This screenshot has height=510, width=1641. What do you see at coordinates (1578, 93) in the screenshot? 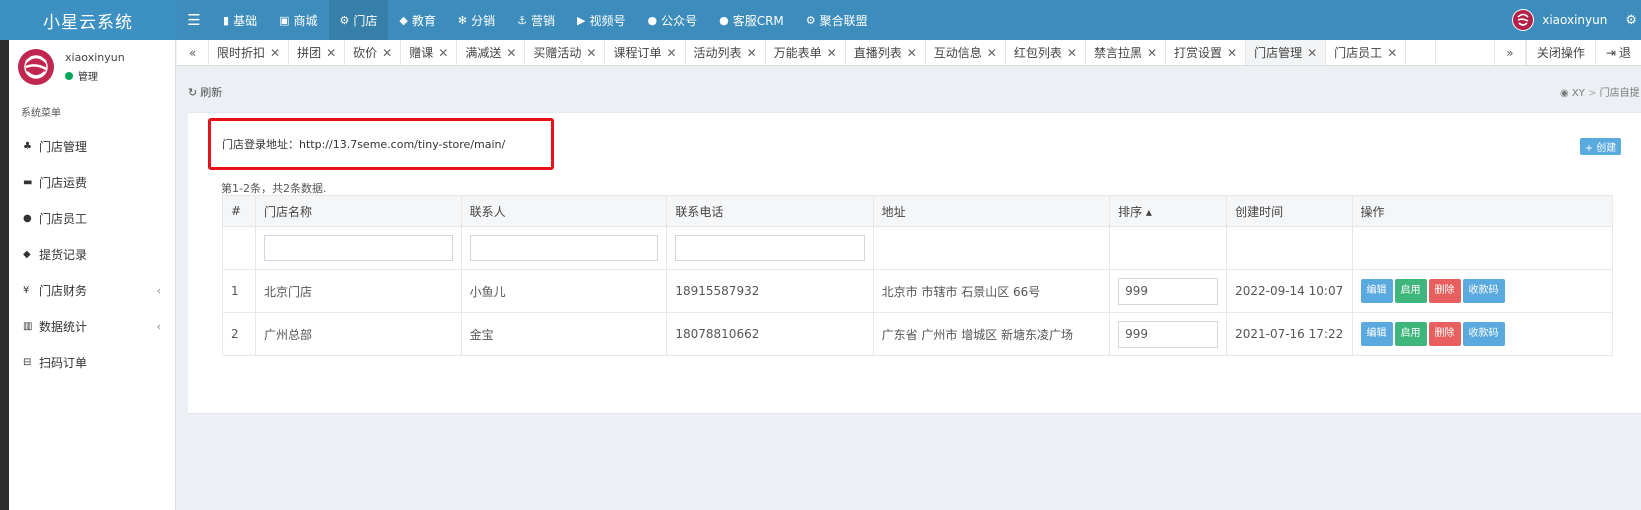
I see `breadcrumb-home: XY` at bounding box center [1578, 93].